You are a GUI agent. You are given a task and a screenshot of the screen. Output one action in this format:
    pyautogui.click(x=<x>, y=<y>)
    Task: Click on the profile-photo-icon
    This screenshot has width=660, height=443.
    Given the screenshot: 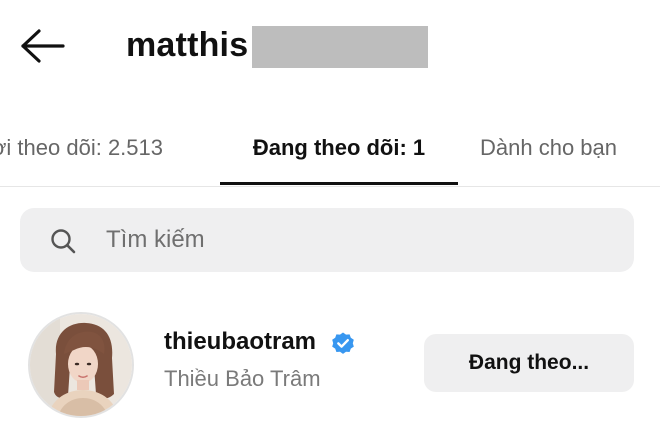 What is the action you would take?
    pyautogui.click(x=81, y=365)
    